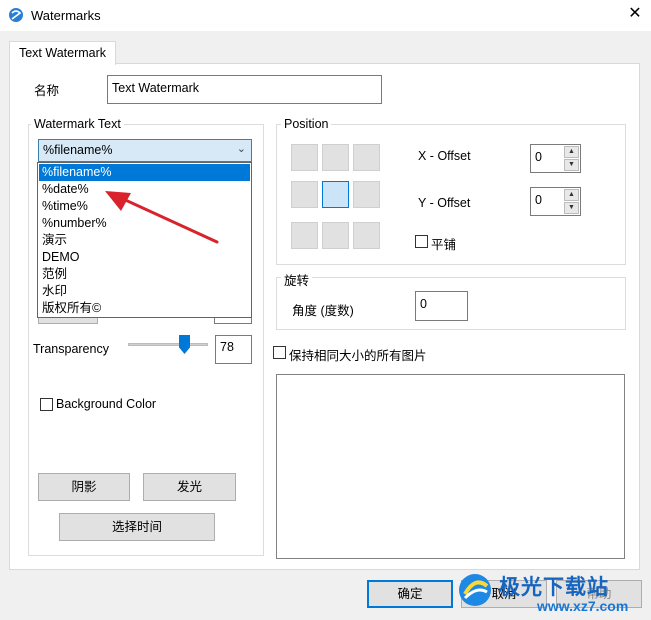 The image size is (651, 620). Describe the element at coordinates (144, 257) in the screenshot. I see `option-demo: DEMO` at that location.